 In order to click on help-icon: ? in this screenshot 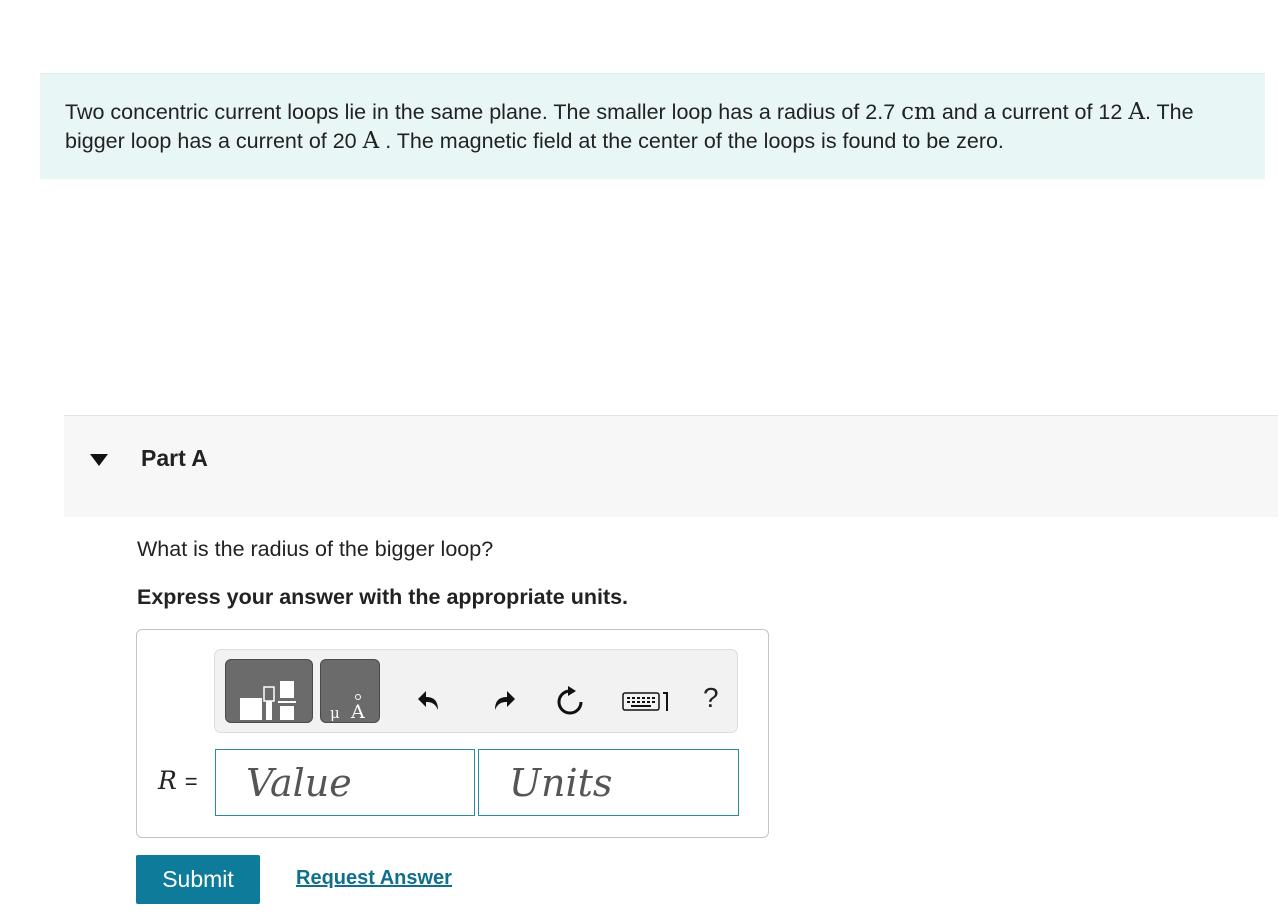, I will do `click(711, 697)`.